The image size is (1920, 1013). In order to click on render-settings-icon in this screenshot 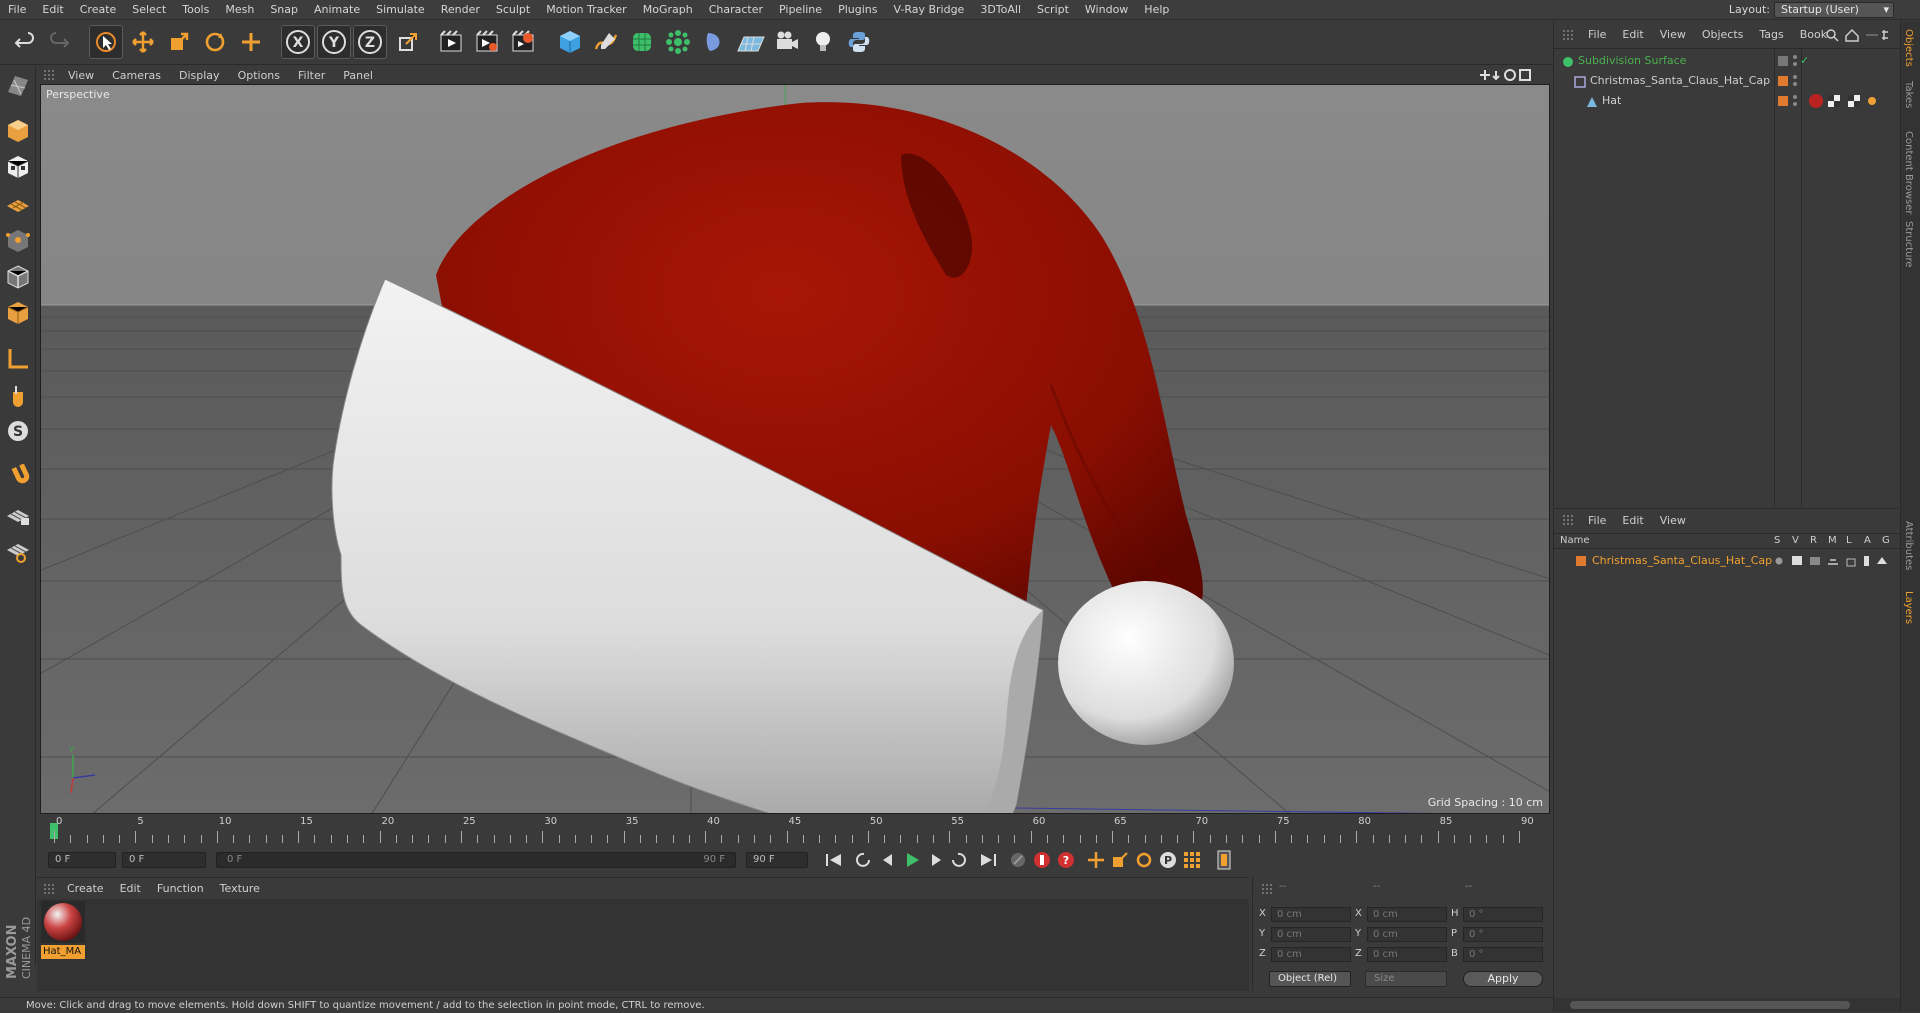, I will do `click(523, 42)`.